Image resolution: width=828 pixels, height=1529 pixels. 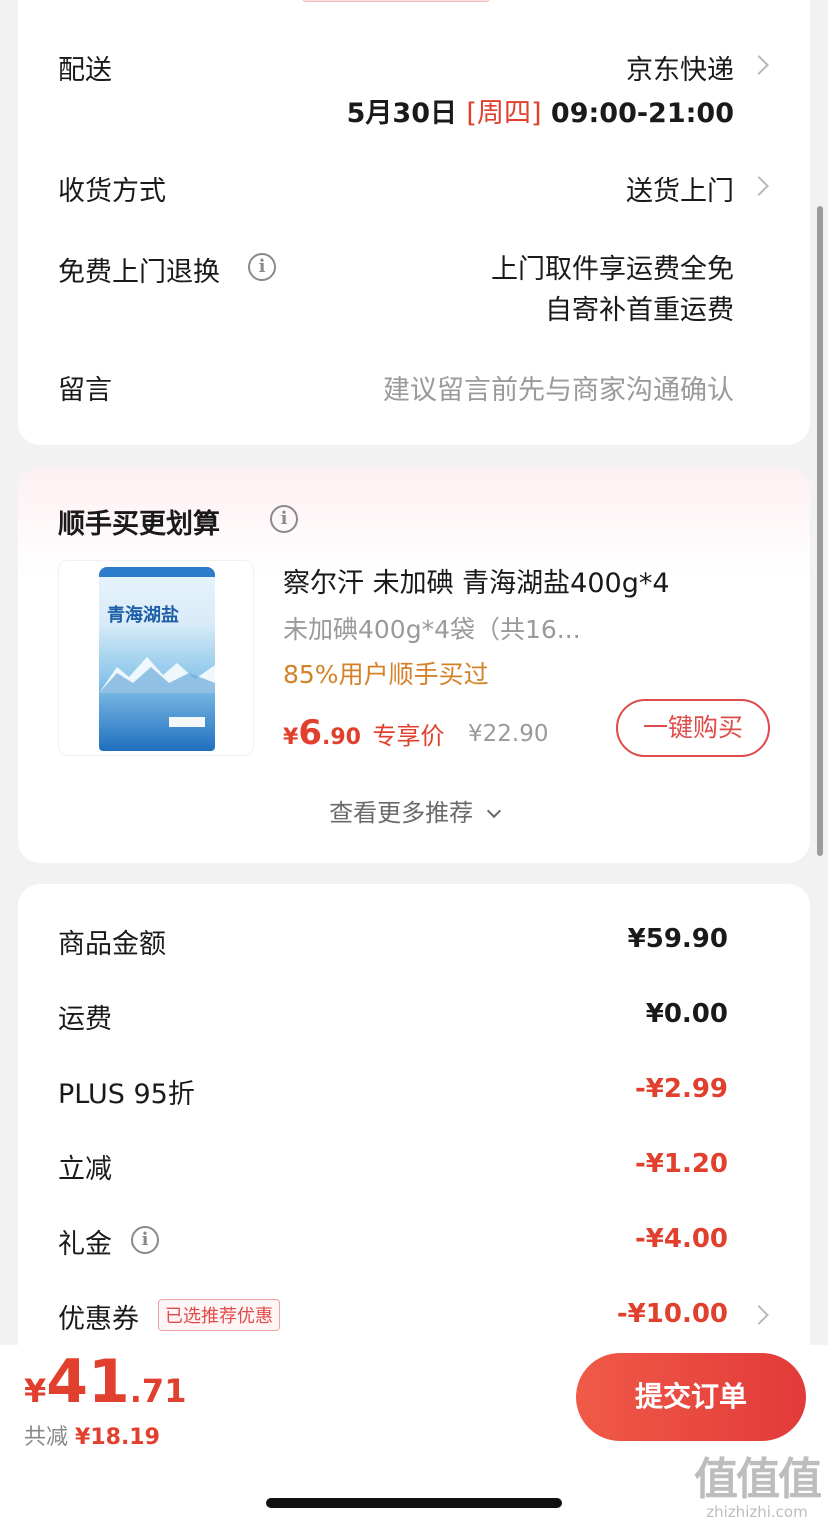 I want to click on summary-value-plus: -¥2.99, so click(x=681, y=1089).